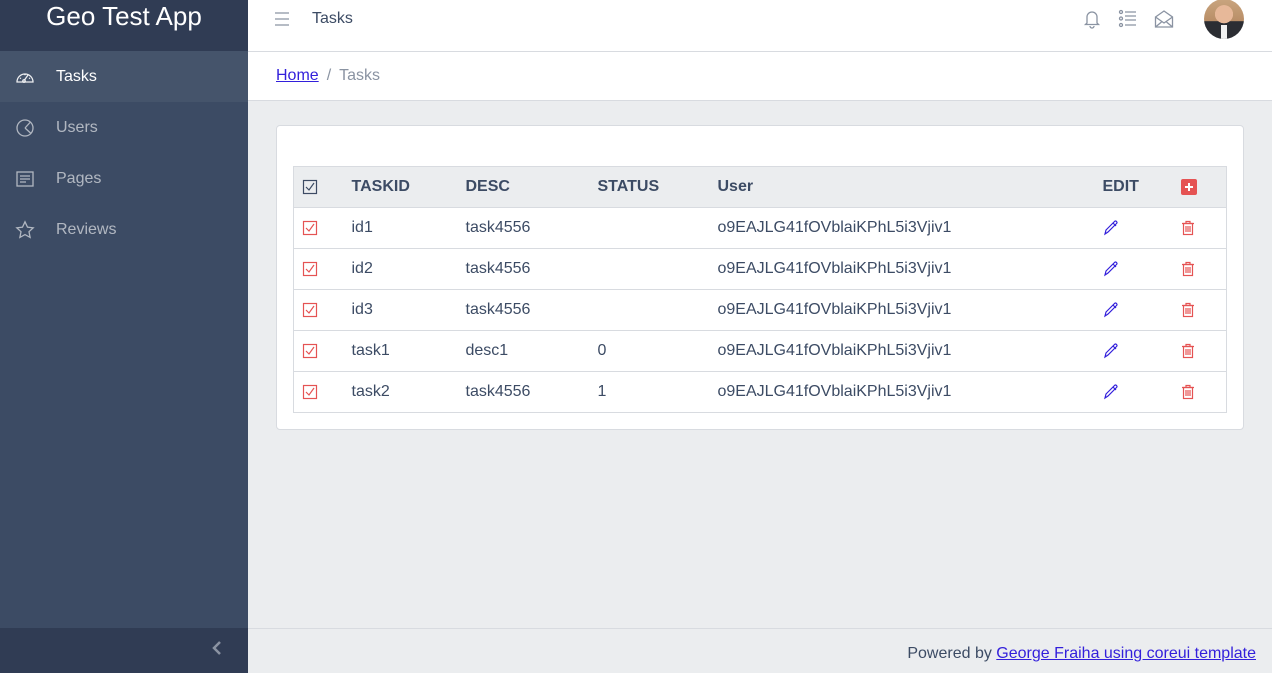 The image size is (1272, 673). Describe the element at coordinates (297, 76) in the screenshot. I see `breadcrumb-home-link: Home` at that location.